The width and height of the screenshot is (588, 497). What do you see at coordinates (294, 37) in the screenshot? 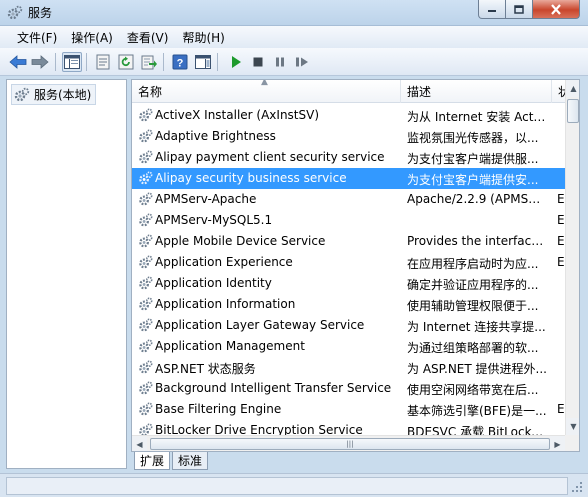
I see `menu-bar: 文件(F) 操作(A) 查看(V) 帮助(H)` at bounding box center [294, 37].